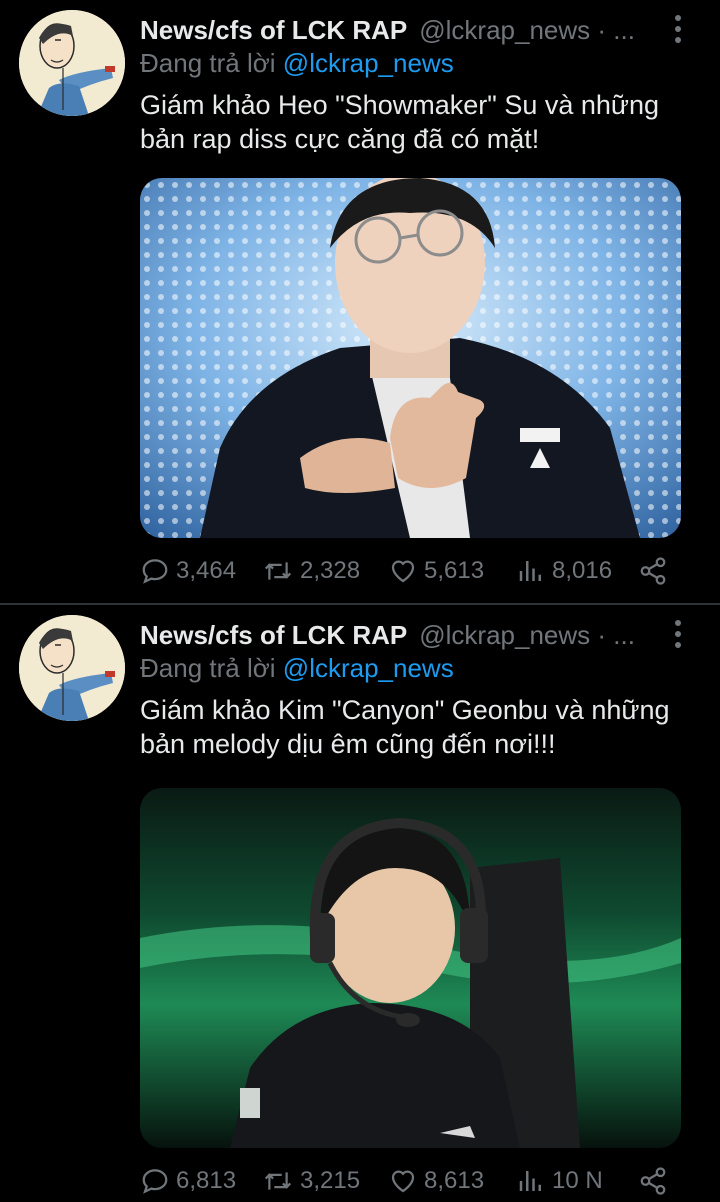  I want to click on like-button: 5,613, so click(436, 571).